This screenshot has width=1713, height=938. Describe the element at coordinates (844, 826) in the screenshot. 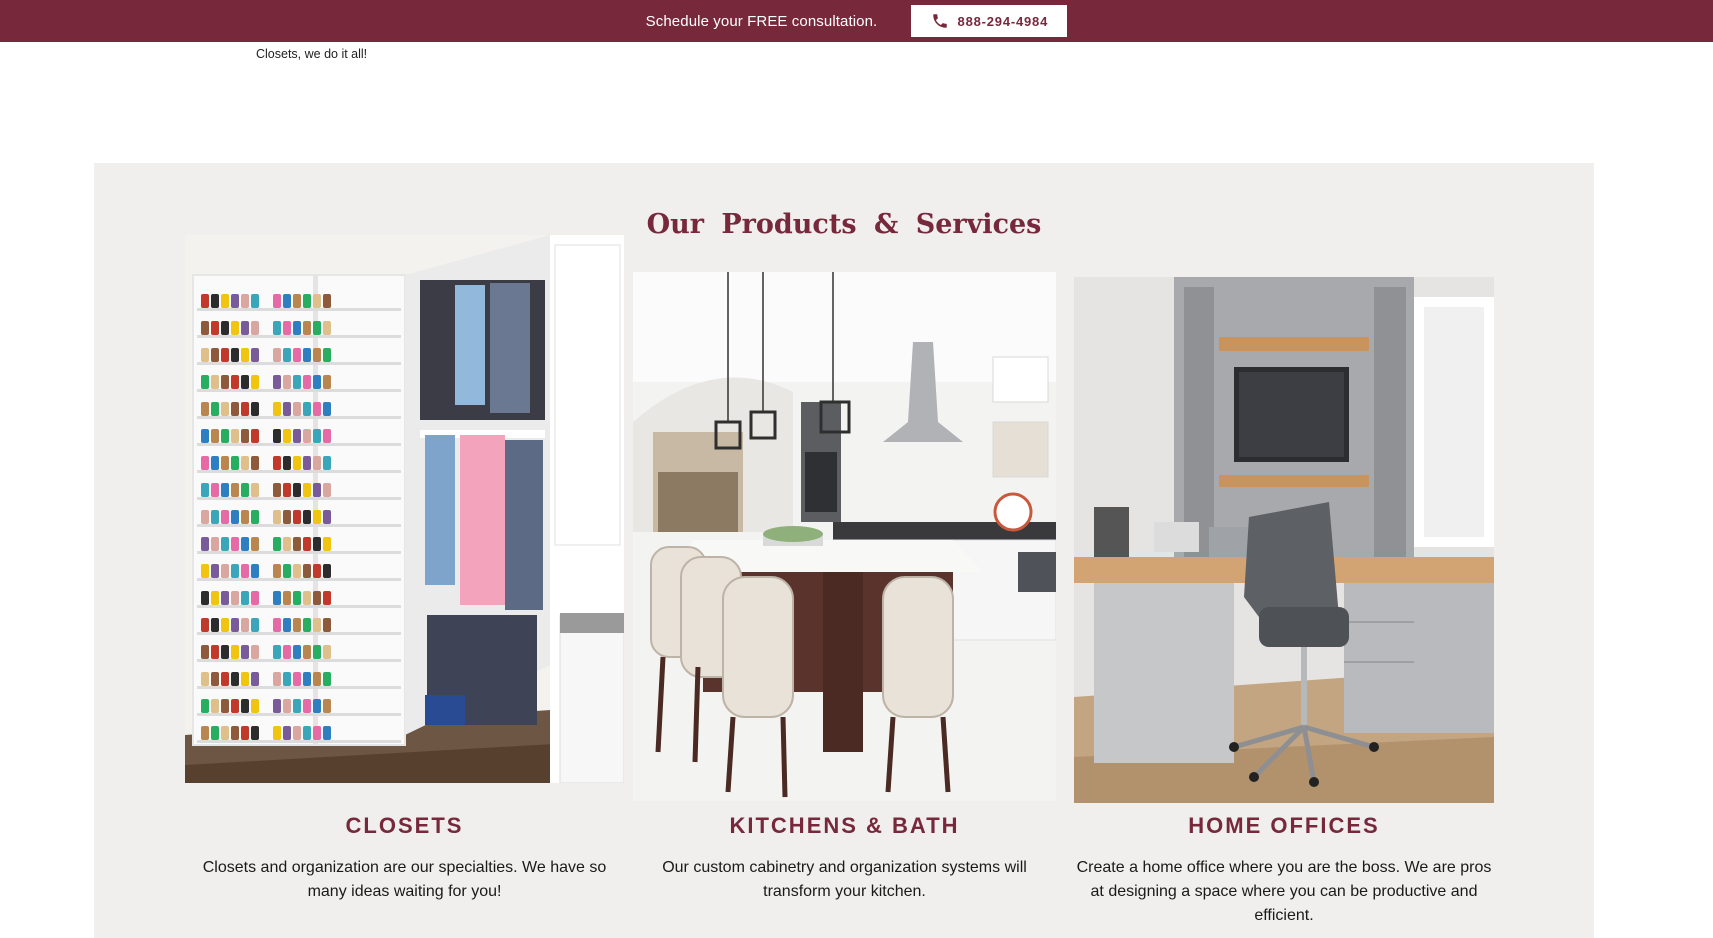

I see `card-title-kitchens-bath: KITCHENS & BATH` at that location.